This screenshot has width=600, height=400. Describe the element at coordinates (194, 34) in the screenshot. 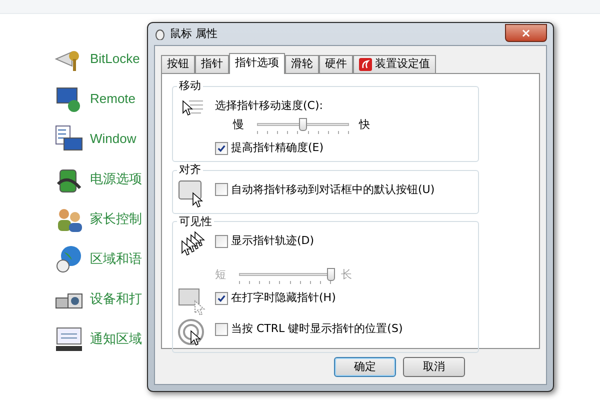

I see `window-title: 鼠标 属性` at that location.